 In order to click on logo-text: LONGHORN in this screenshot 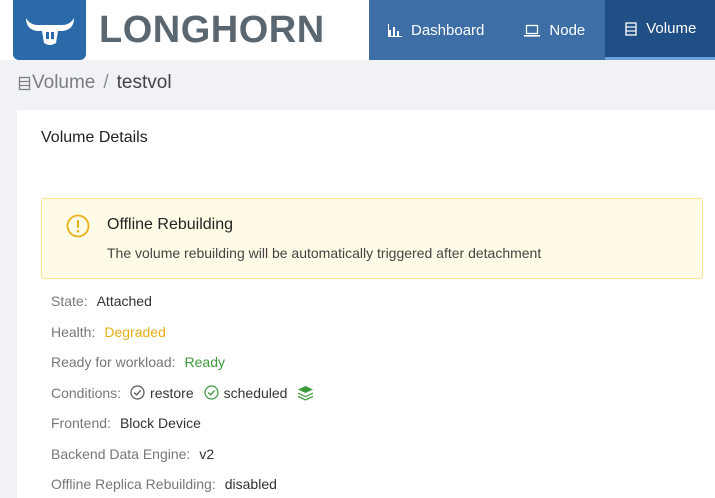, I will do `click(212, 30)`.